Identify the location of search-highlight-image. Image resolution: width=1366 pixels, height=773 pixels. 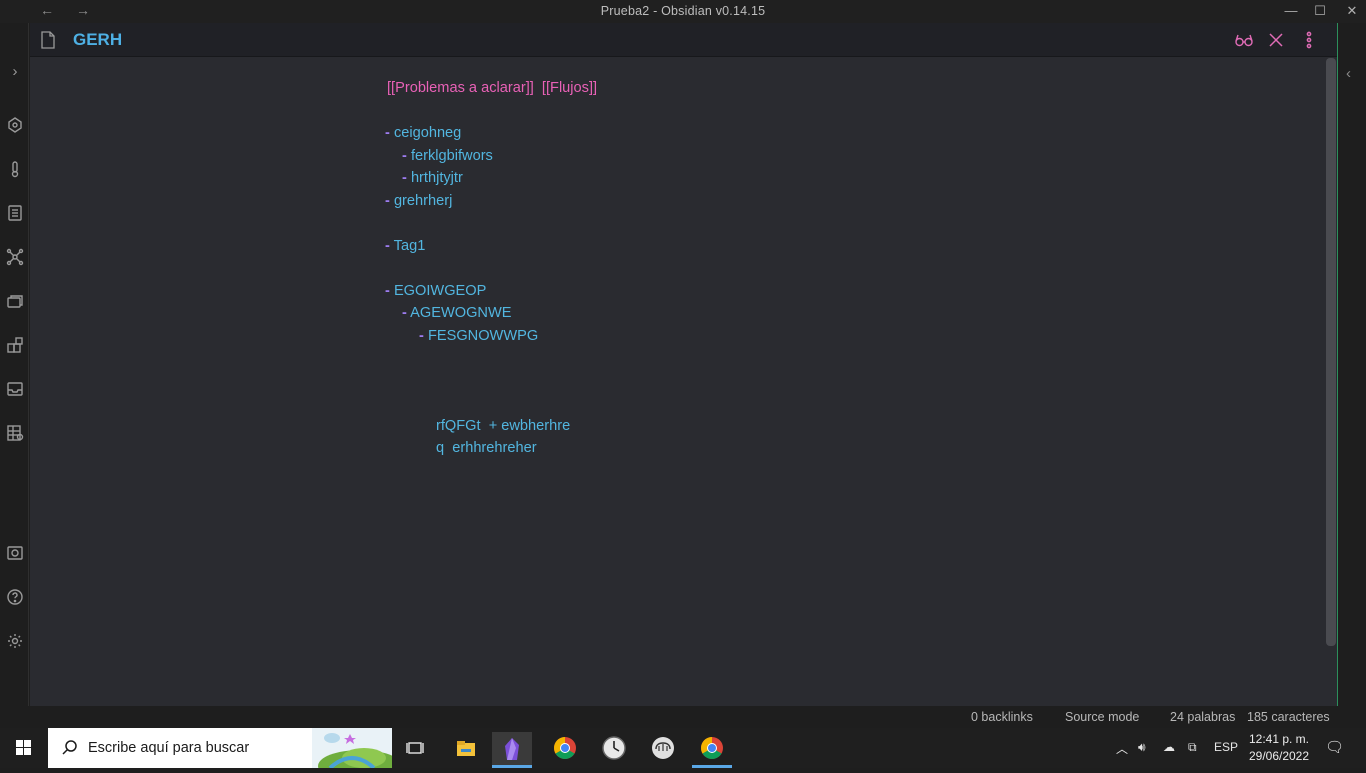
(352, 748).